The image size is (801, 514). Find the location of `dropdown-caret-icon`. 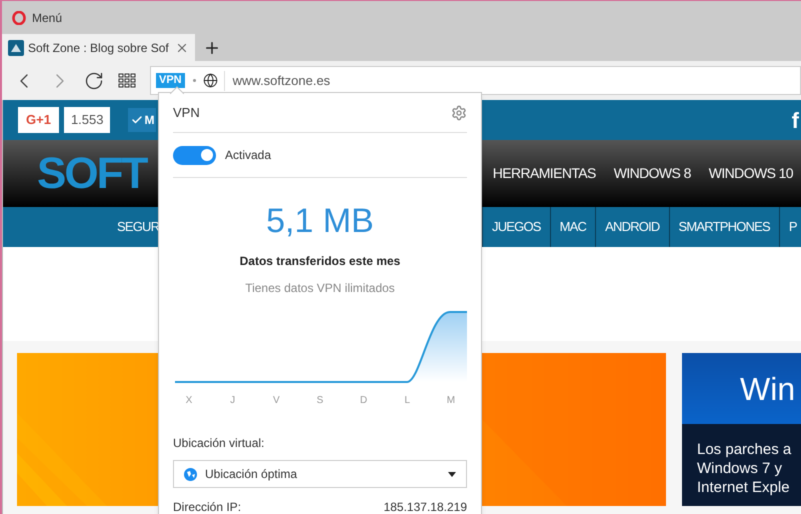

dropdown-caret-icon is located at coordinates (452, 474).